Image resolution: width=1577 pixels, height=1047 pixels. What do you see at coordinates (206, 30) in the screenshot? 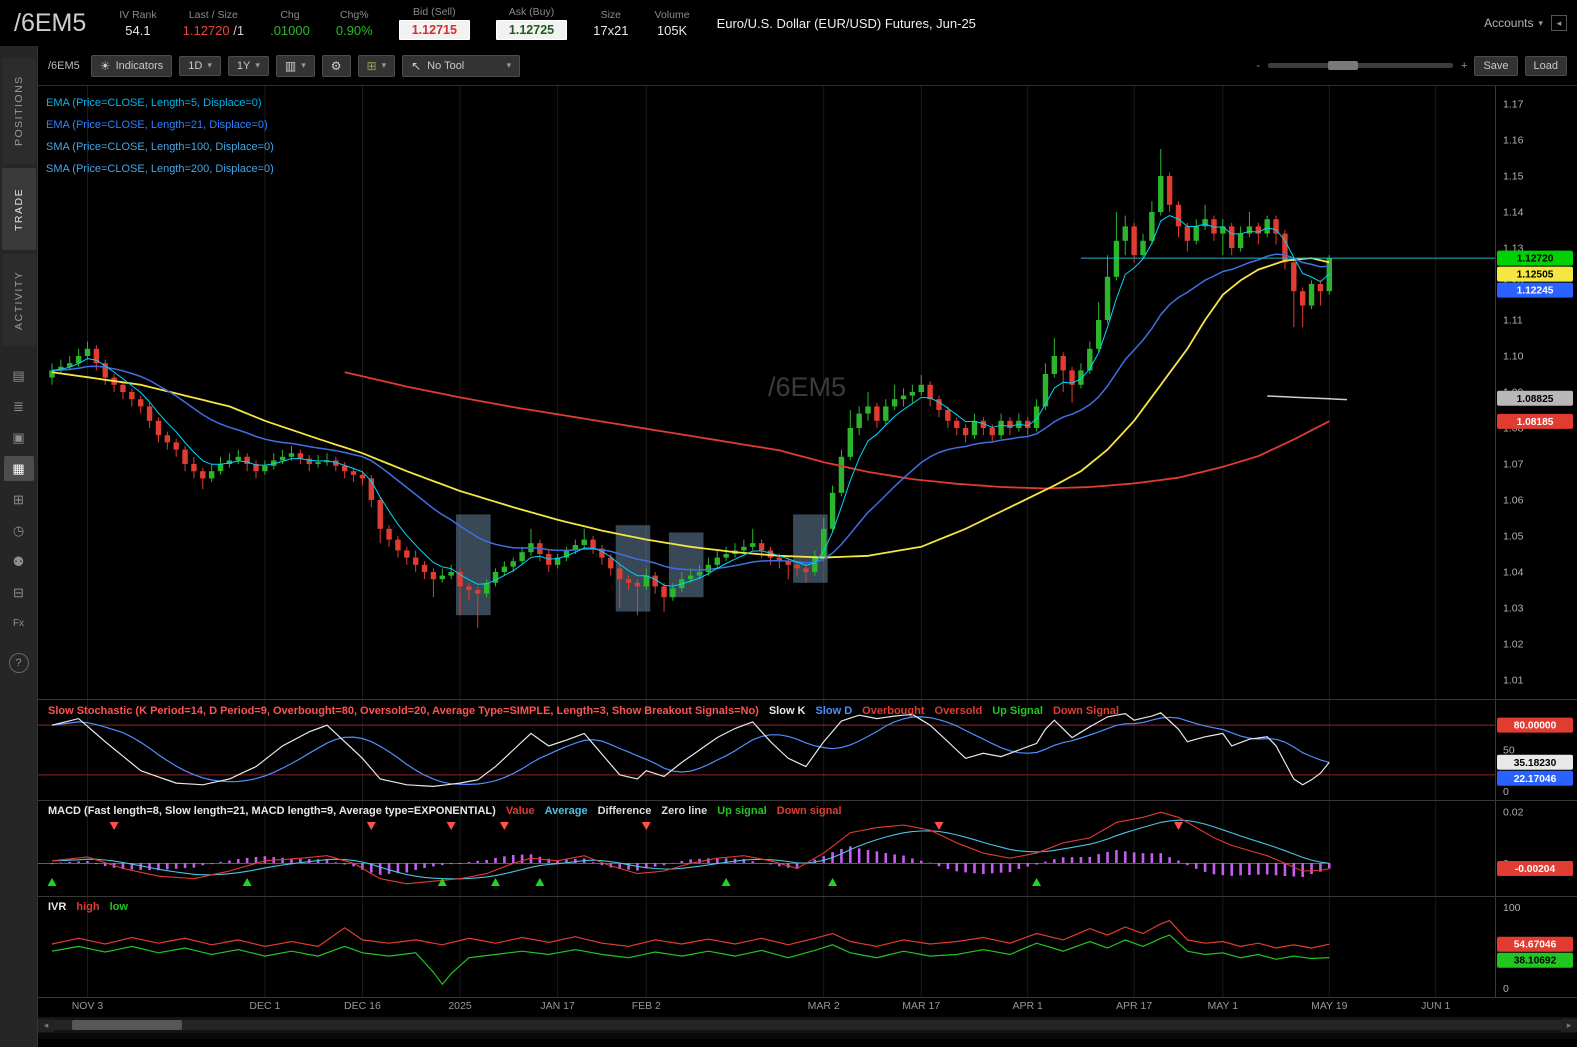
I see `last-price-value: 1.12720` at bounding box center [206, 30].